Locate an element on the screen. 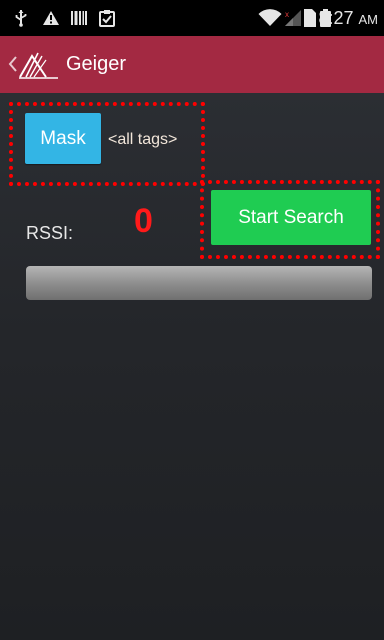 This screenshot has height=640, width=384. clock: 8:27 AM is located at coordinates (348, 18).